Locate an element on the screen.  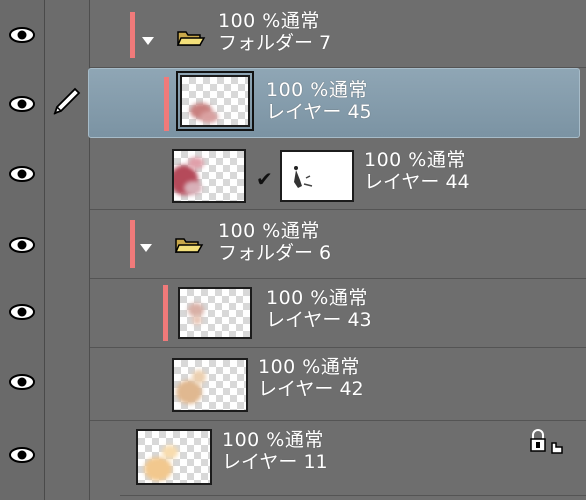
layer-row-42: 100 %通常 レイヤー 42 is located at coordinates (338, 384).